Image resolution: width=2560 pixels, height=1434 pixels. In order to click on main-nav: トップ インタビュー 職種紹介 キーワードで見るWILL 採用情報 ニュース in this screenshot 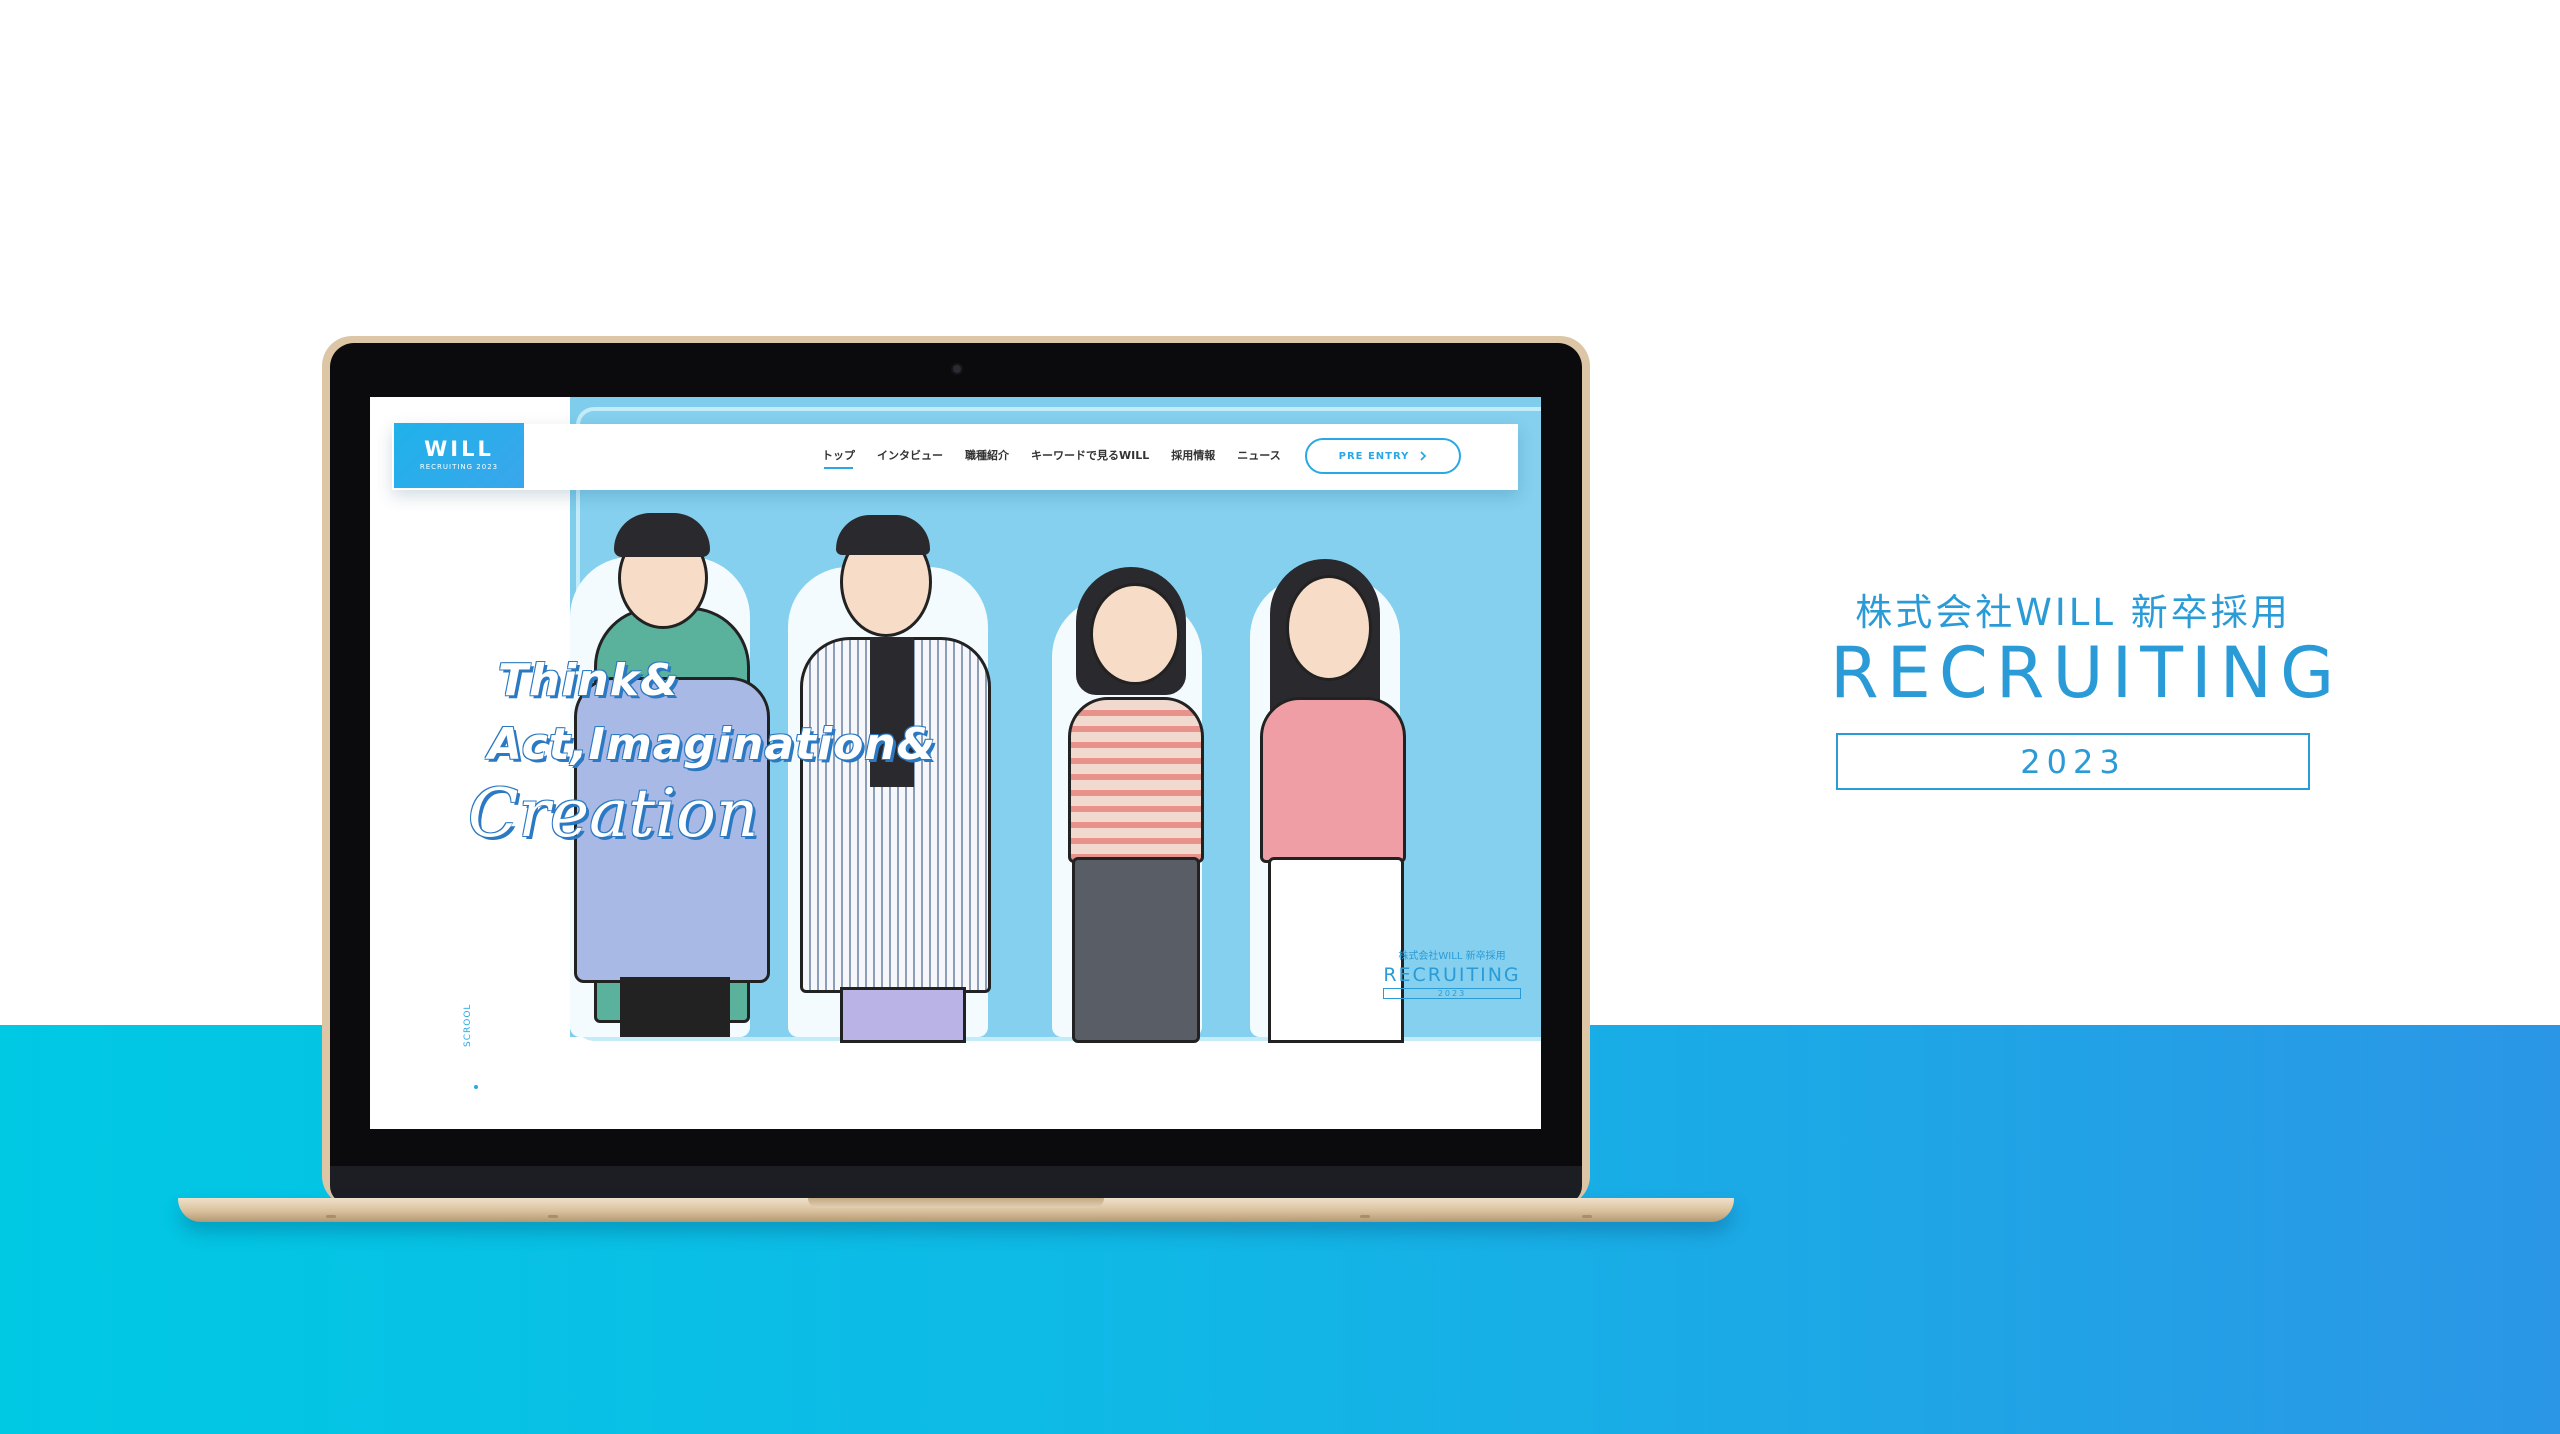, I will do `click(1051, 458)`.